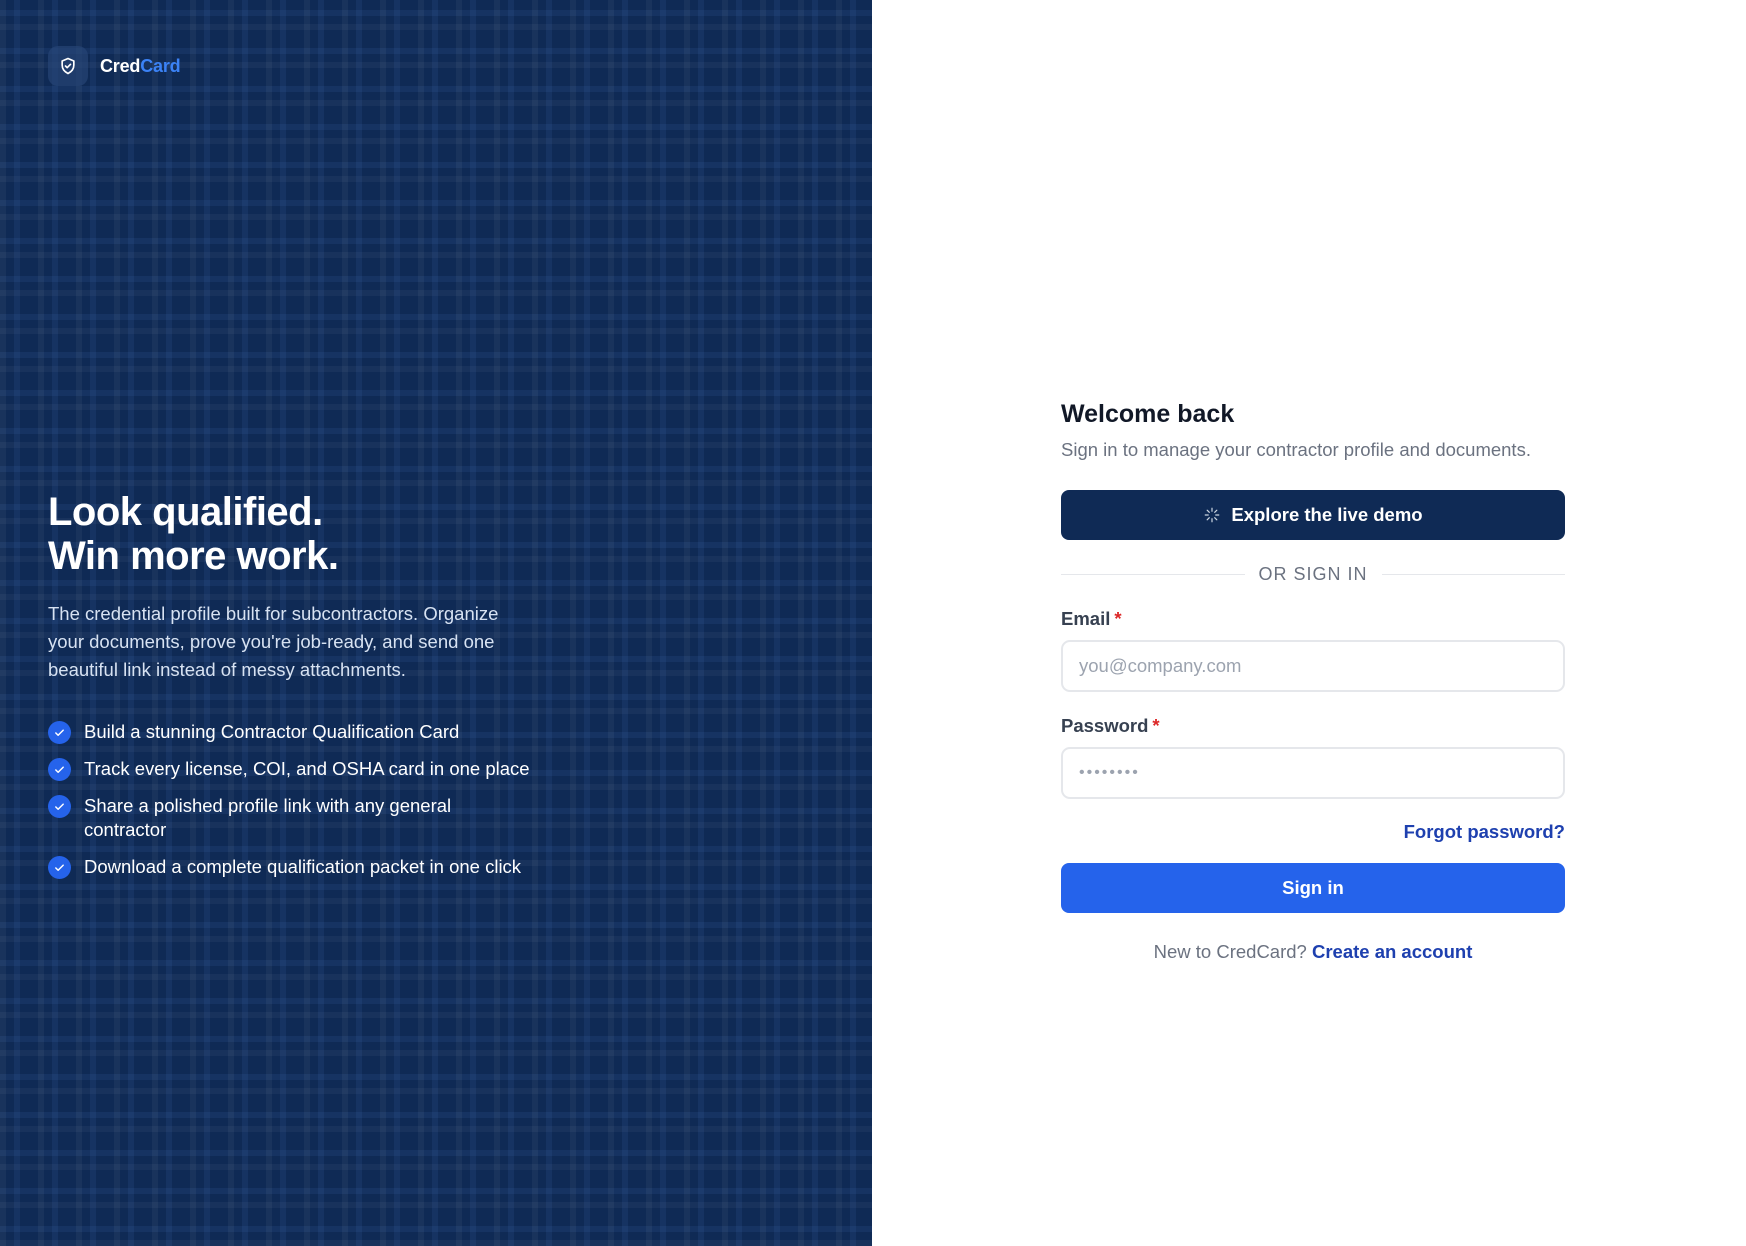 The image size is (1746, 1246). Describe the element at coordinates (1148, 414) in the screenshot. I see `page-title: Welcome back` at that location.